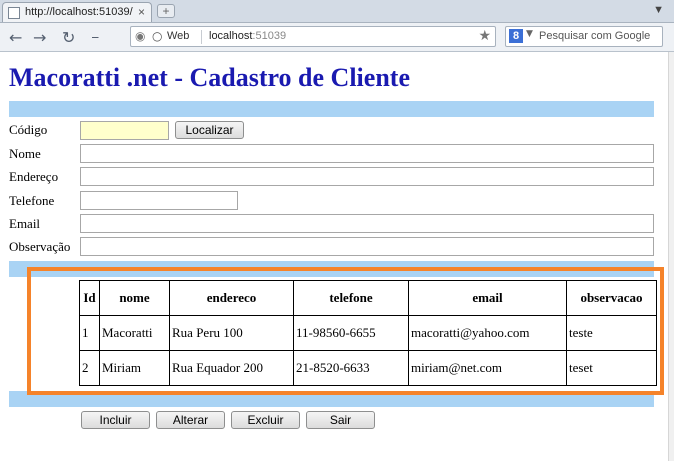 This screenshot has width=674, height=461. What do you see at coordinates (141, 12) in the screenshot?
I see `close-icon: ×` at bounding box center [141, 12].